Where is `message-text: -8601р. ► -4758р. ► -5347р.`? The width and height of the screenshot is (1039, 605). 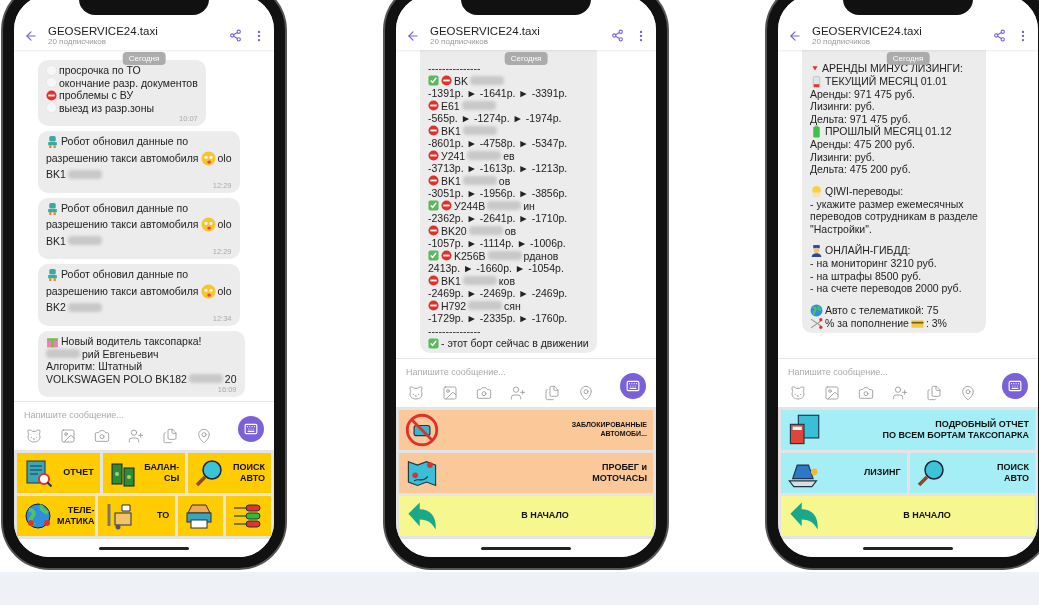
message-text: -8601р. ► -4758р. ► -5347р. is located at coordinates (498, 143).